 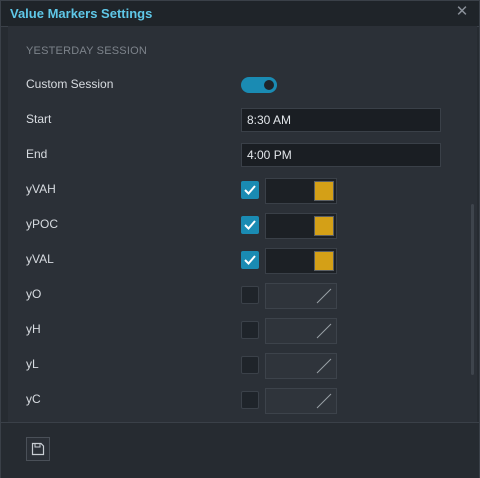 I want to click on window-title: Value Markers Settings, so click(x=81, y=13).